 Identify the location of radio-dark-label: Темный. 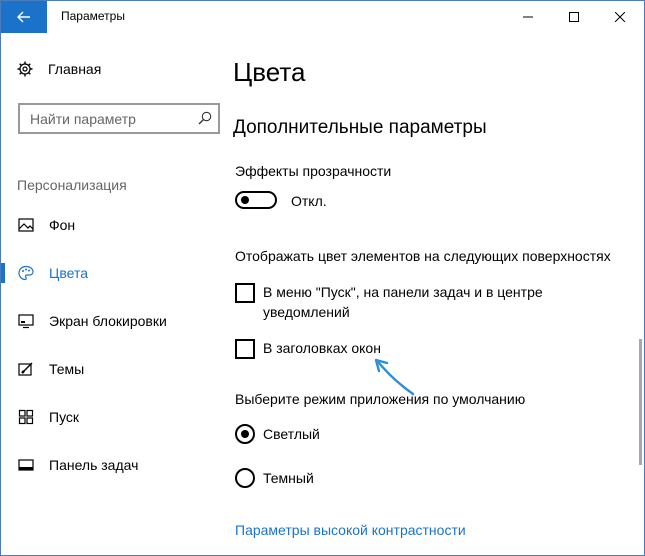
(288, 478).